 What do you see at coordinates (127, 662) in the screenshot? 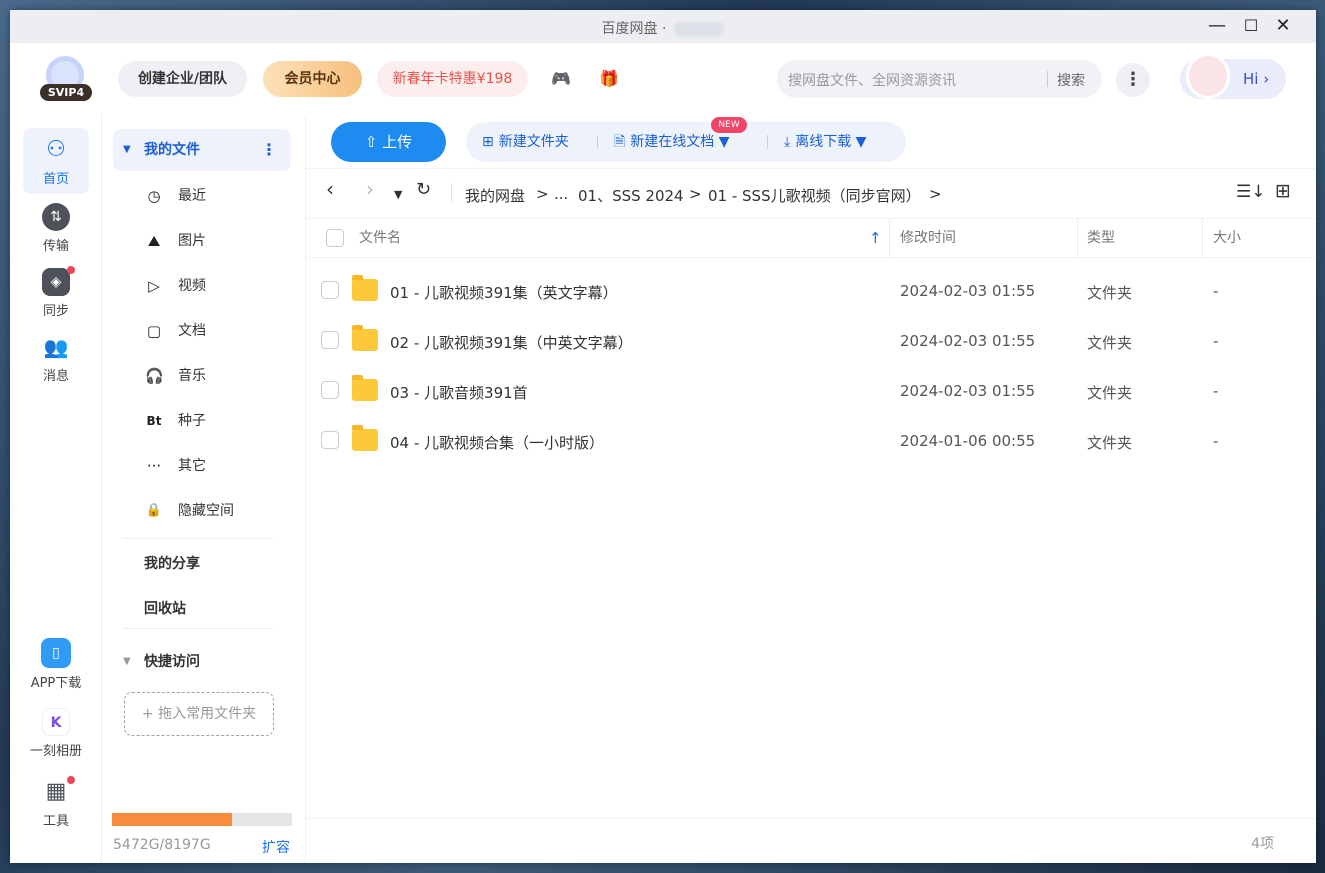
I see `quick-access-arrow-icon: ▼` at bounding box center [127, 662].